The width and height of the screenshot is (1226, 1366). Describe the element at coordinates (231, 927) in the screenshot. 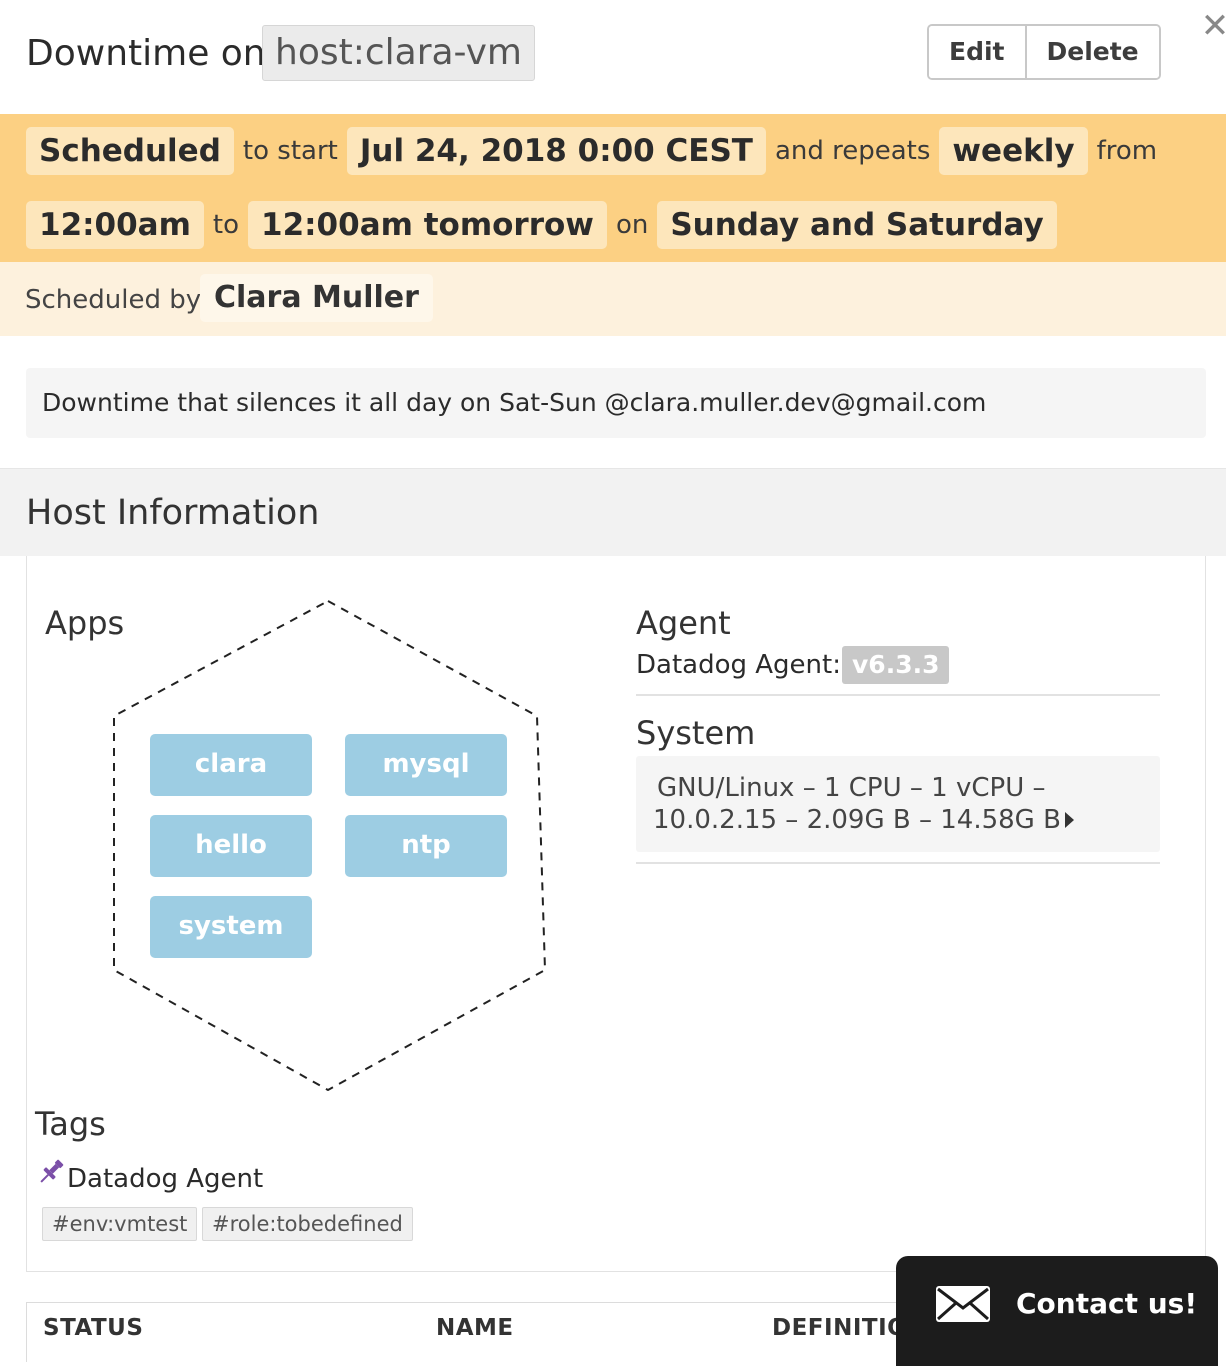

I see `app-chip: system` at that location.